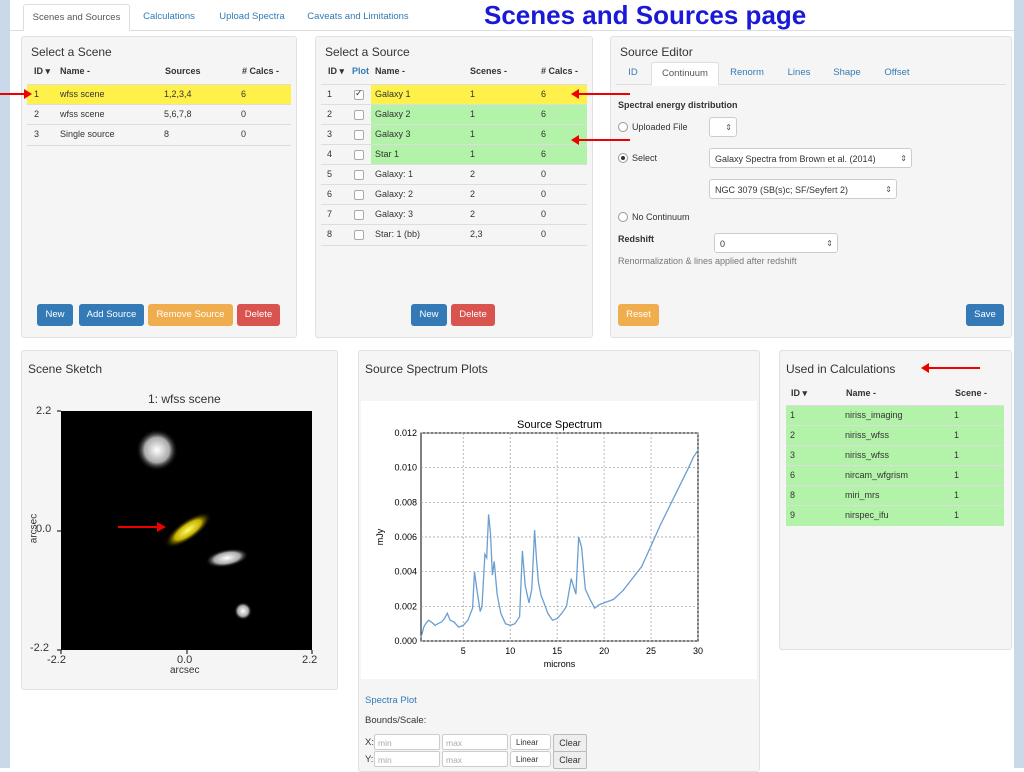  I want to click on uploaded-file-select: ⇕, so click(723, 127).